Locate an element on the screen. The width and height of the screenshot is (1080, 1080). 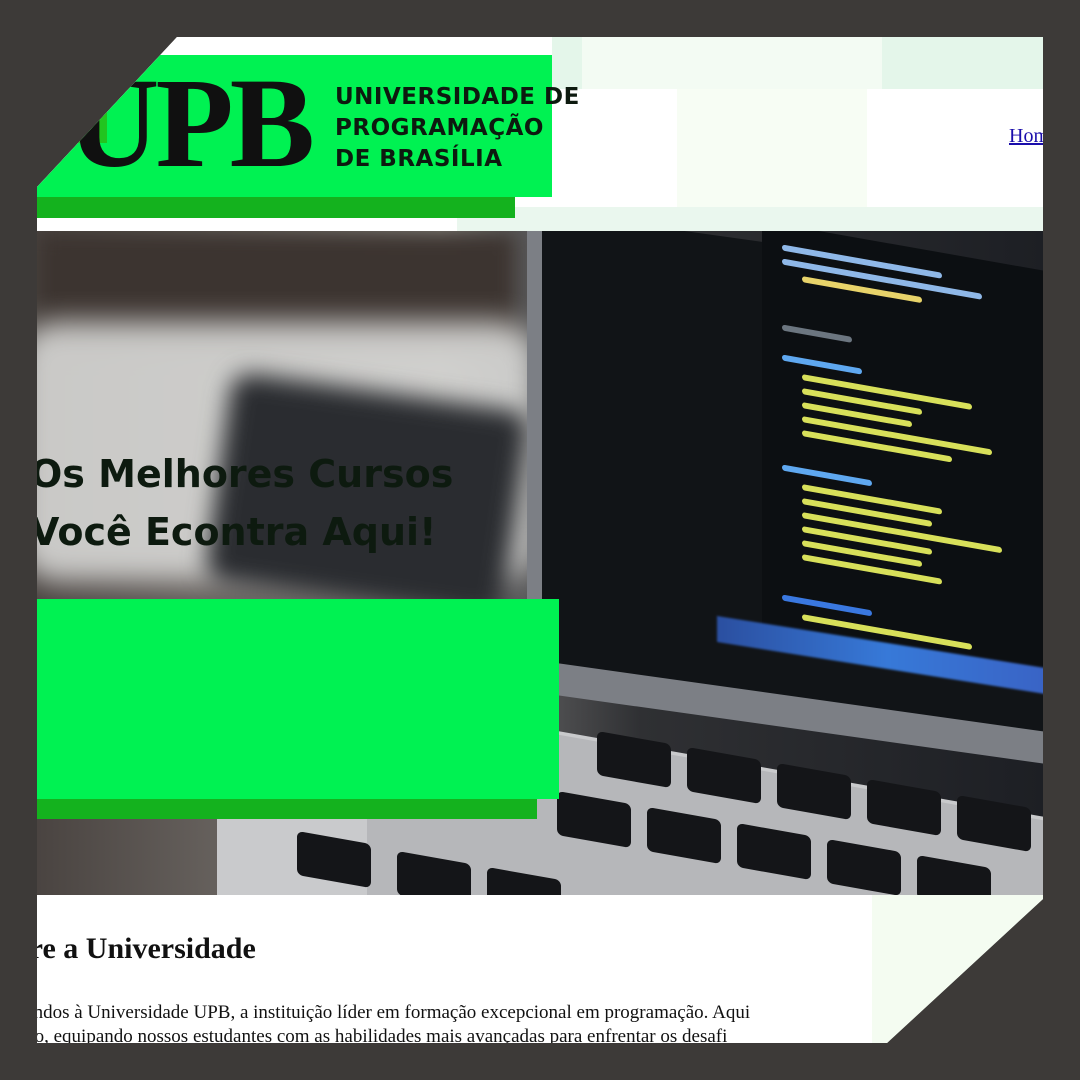
nav-link-home: Hom is located at coordinates (1026, 136).